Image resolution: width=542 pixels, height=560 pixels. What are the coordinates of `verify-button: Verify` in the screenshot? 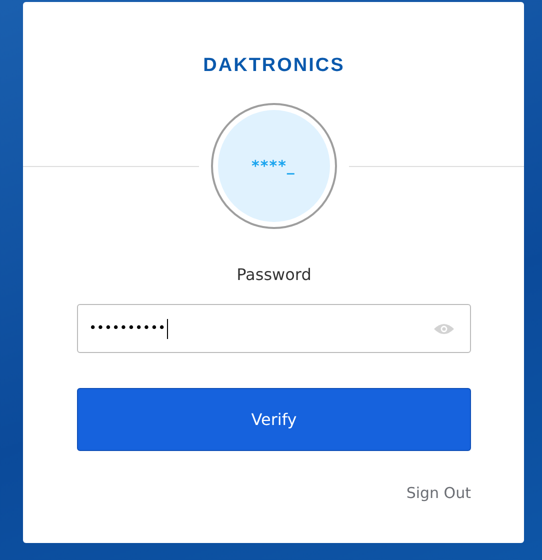 It's located at (274, 419).